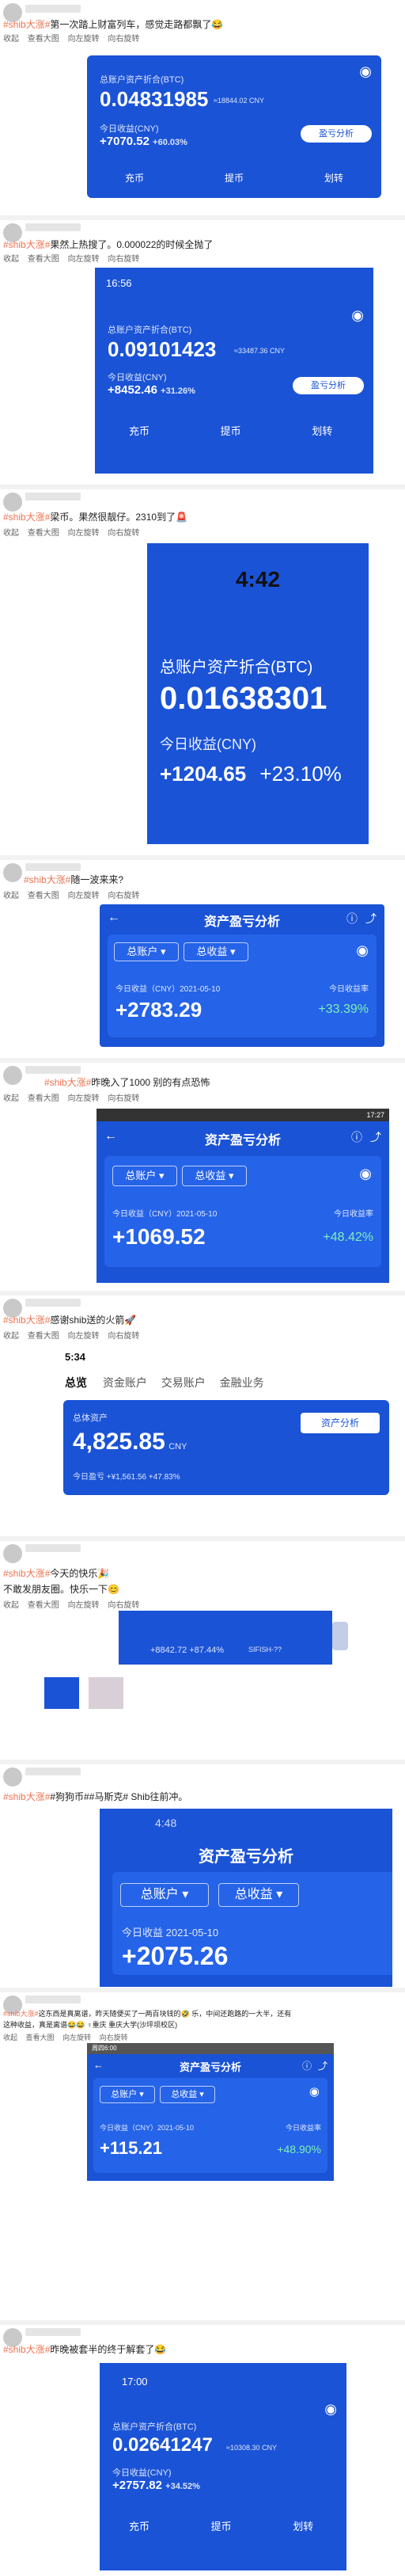 Image resolution: width=405 pixels, height=2576 pixels. Describe the element at coordinates (119, 283) in the screenshot. I see `status-time: 16:56` at that location.